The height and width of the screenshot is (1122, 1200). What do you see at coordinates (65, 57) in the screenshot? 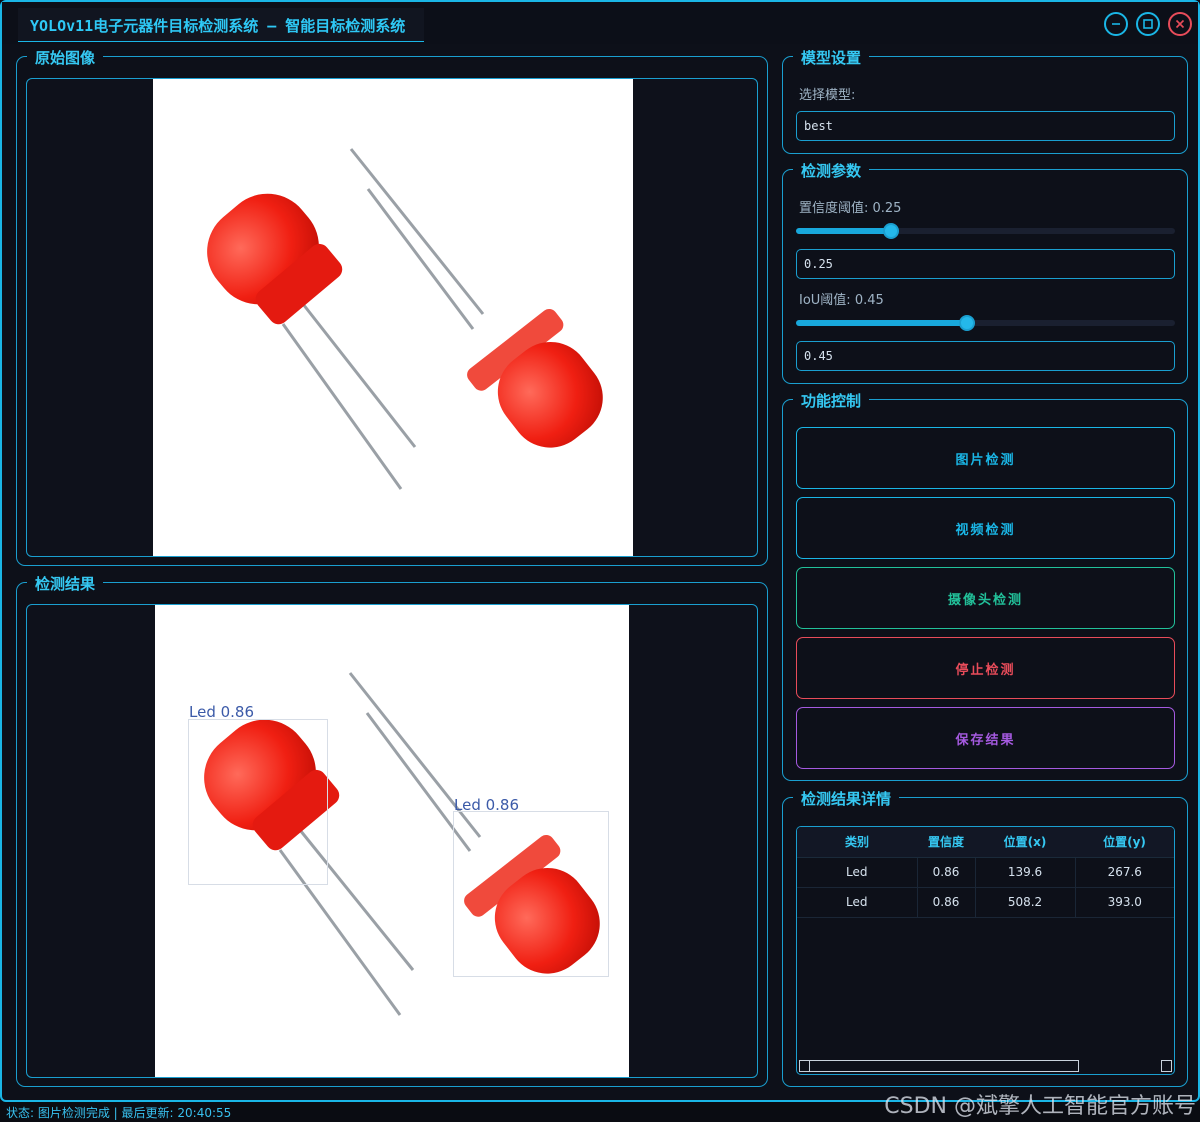
I see `original-image-title: 原始图像` at bounding box center [65, 57].